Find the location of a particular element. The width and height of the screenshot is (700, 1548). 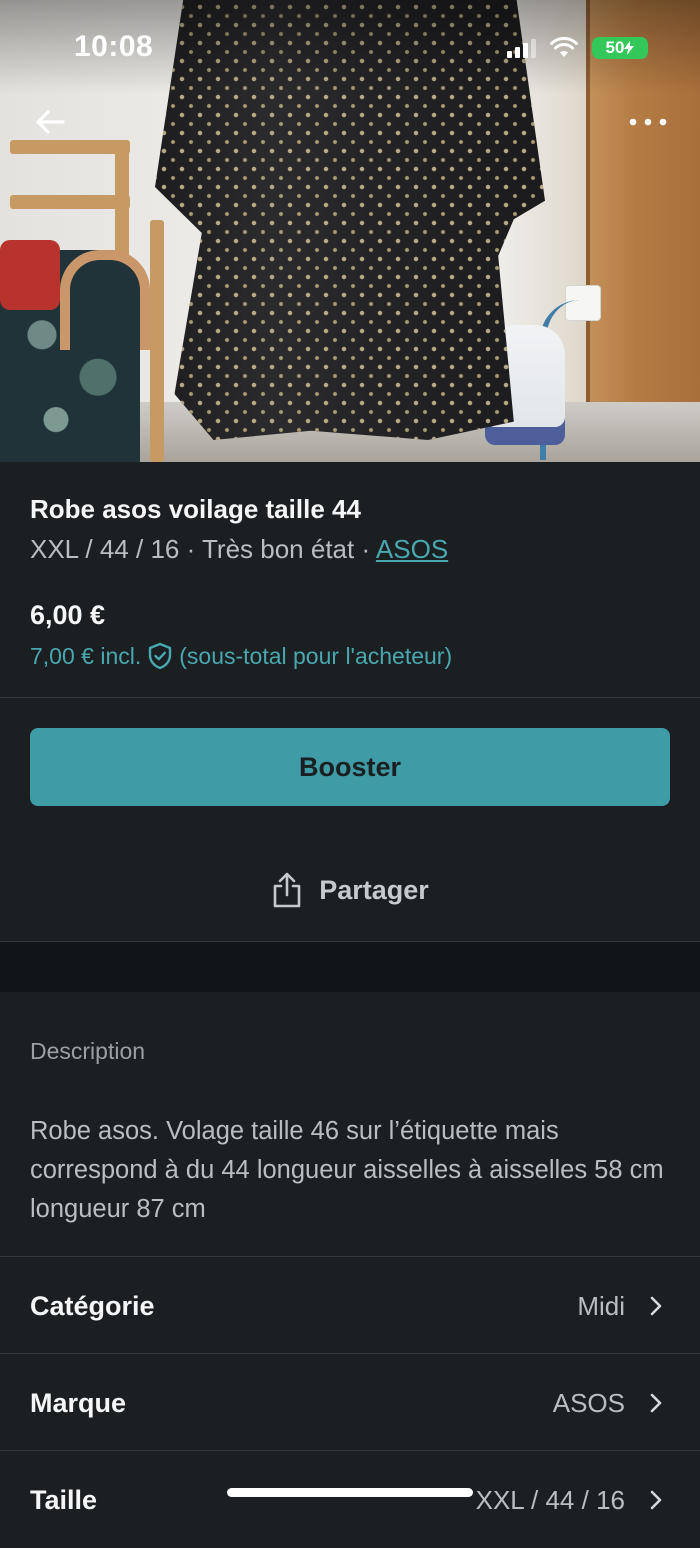

status-icons: 50 is located at coordinates (577, 48).